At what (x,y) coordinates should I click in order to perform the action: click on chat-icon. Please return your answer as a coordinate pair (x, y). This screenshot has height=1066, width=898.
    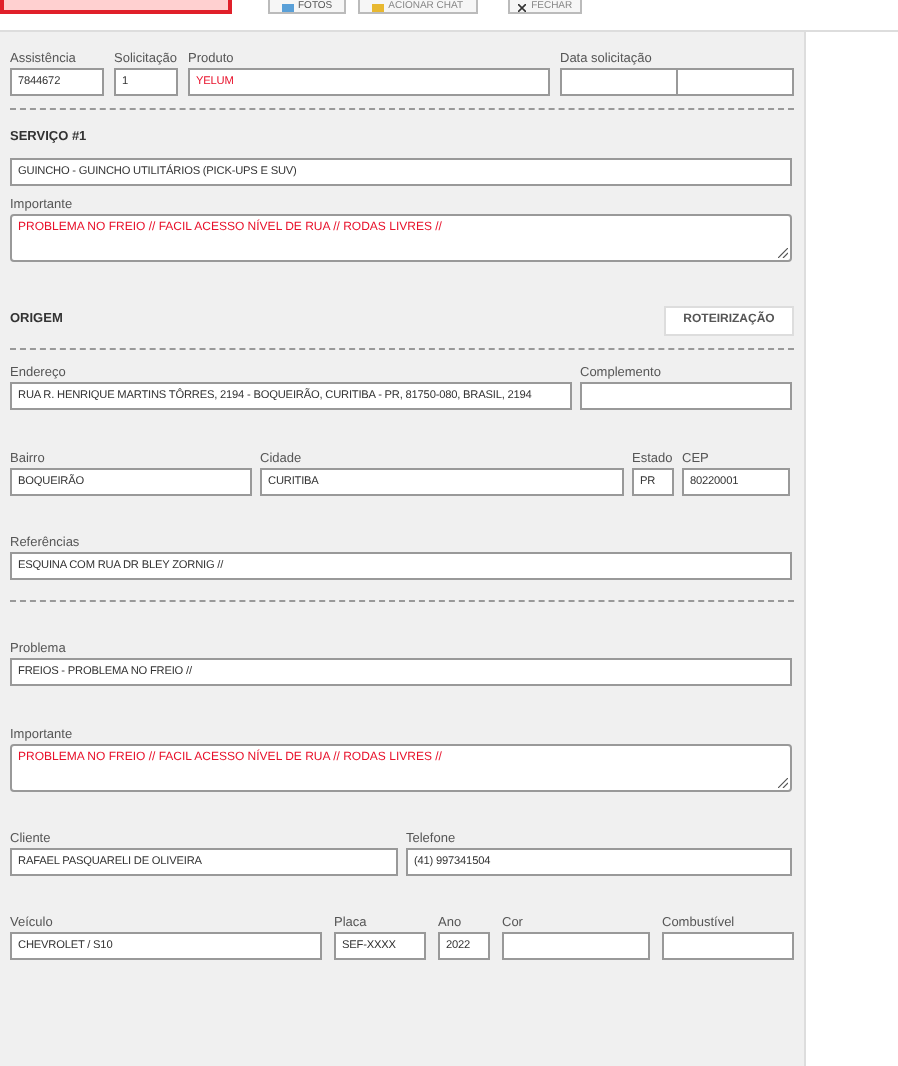
    Looking at the image, I should click on (378, 8).